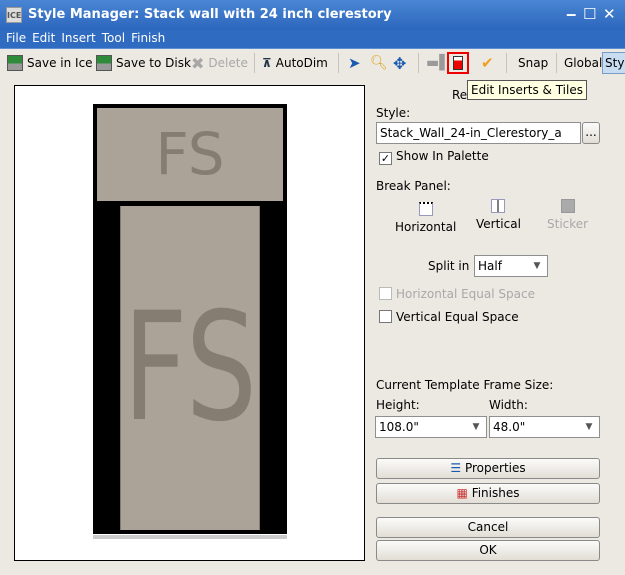 The image size is (625, 575). Describe the element at coordinates (583, 63) in the screenshot. I see `global-button: Global` at that location.